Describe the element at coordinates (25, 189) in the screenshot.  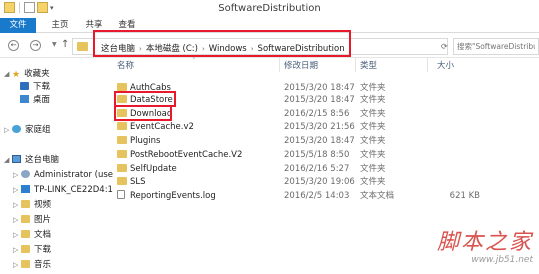
I see `network-drive-icon` at that location.